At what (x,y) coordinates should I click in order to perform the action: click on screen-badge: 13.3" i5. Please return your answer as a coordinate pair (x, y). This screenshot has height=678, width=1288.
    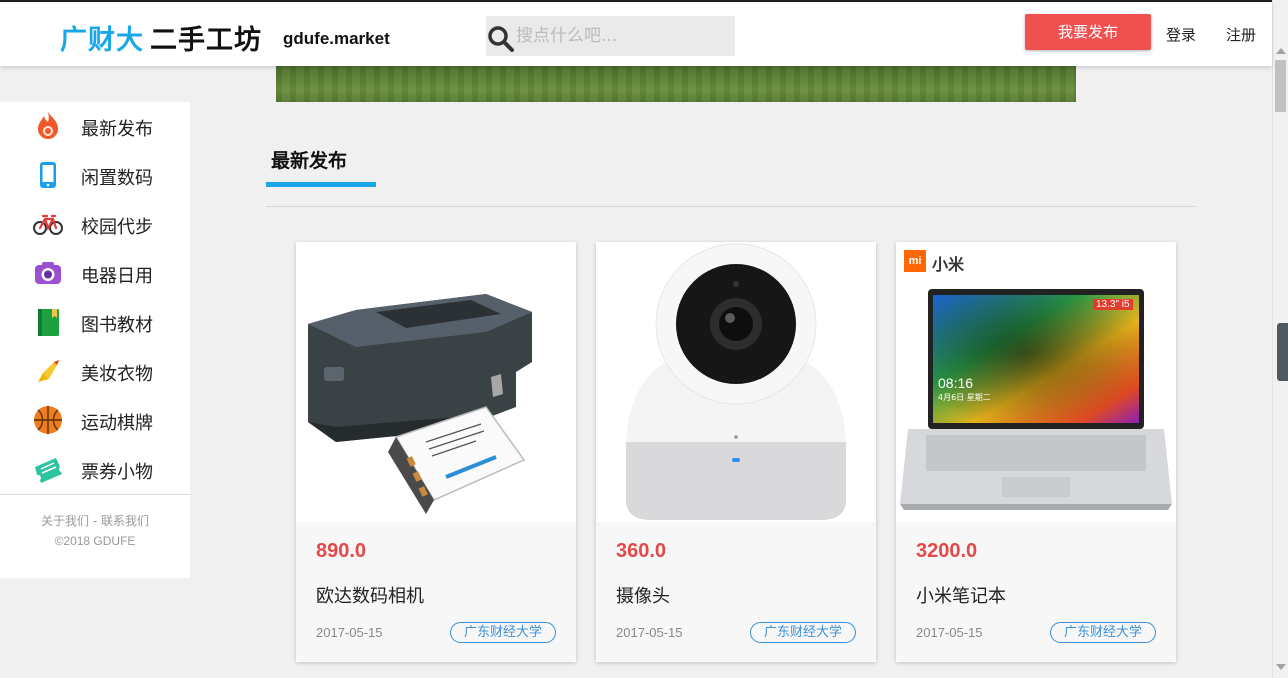
    Looking at the image, I should click on (1113, 304).